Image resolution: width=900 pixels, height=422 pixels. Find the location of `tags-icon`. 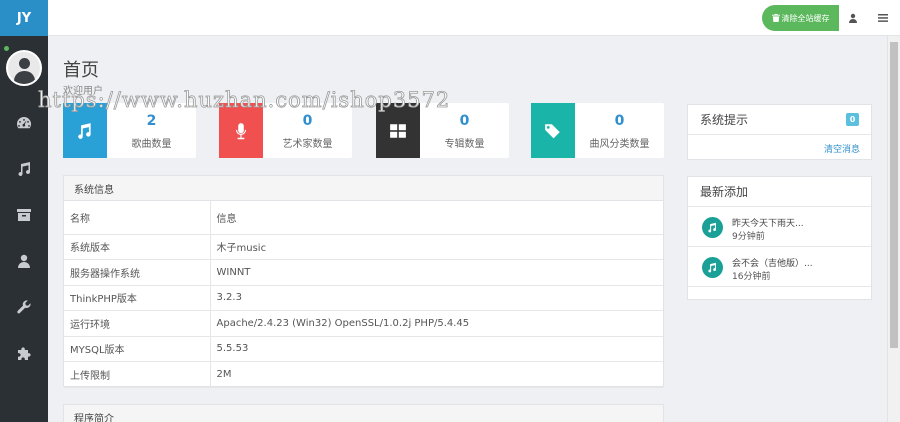

tags-icon is located at coordinates (553, 130).